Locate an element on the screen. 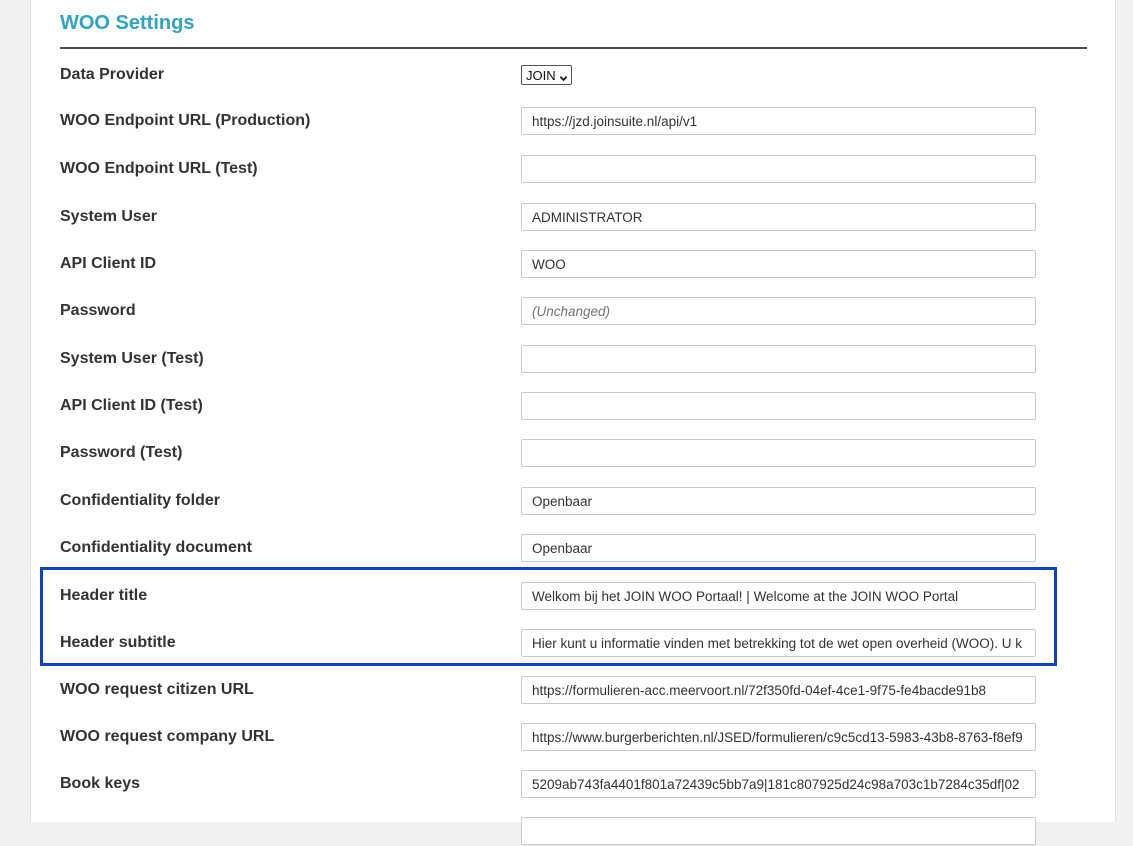 Image resolution: width=1133 pixels, height=846 pixels. row-book-keys: Book keys is located at coordinates (550, 784).